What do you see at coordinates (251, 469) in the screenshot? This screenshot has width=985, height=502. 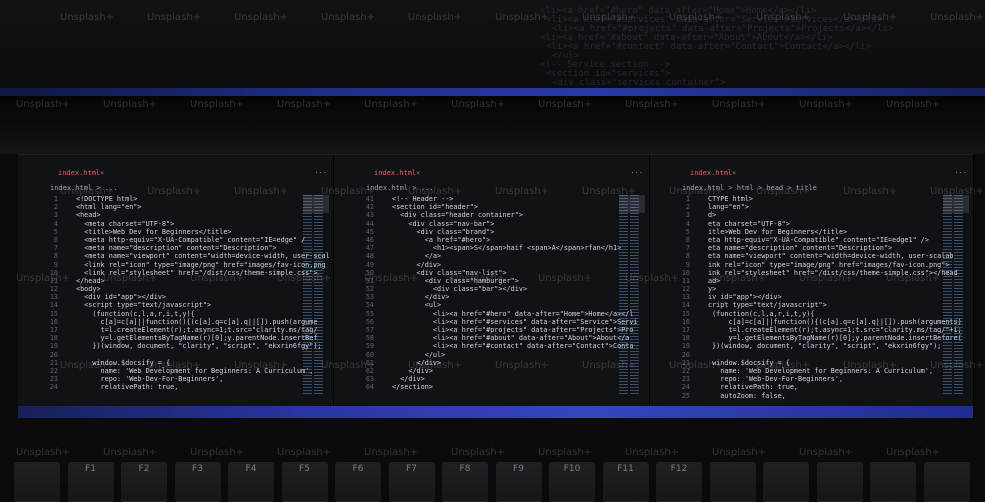 I see `key-label: F4` at bounding box center [251, 469].